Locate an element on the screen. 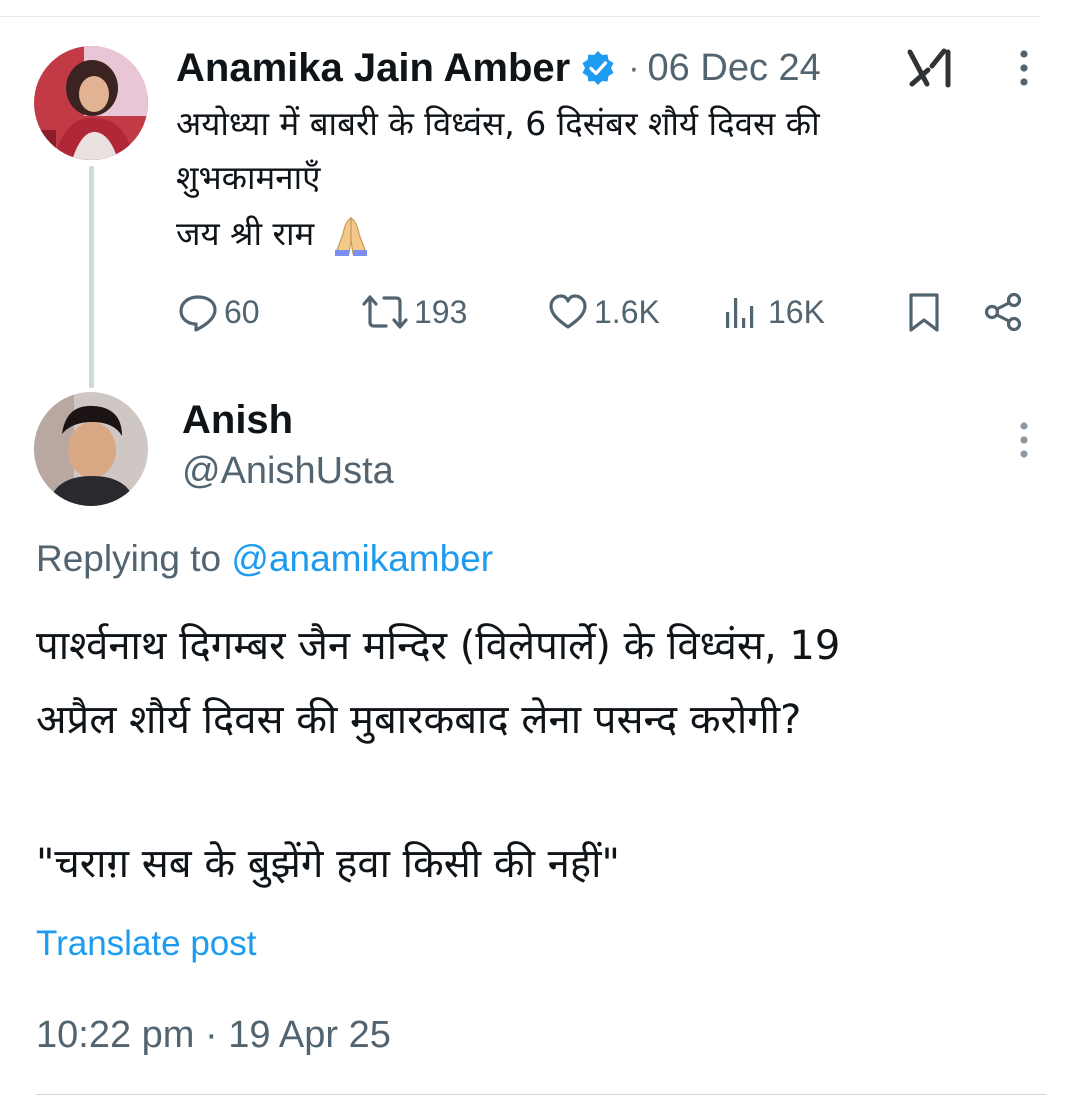  like-count: 1.6K is located at coordinates (627, 311).